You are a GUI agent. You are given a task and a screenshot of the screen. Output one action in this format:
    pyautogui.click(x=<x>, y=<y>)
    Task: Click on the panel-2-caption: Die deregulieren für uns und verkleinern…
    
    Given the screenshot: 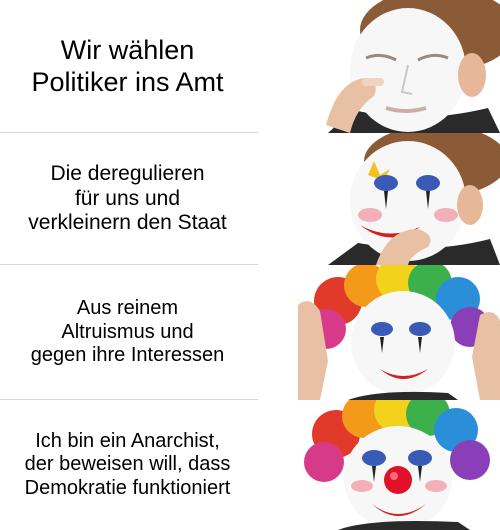 What is the action you would take?
    pyautogui.click(x=127, y=198)
    